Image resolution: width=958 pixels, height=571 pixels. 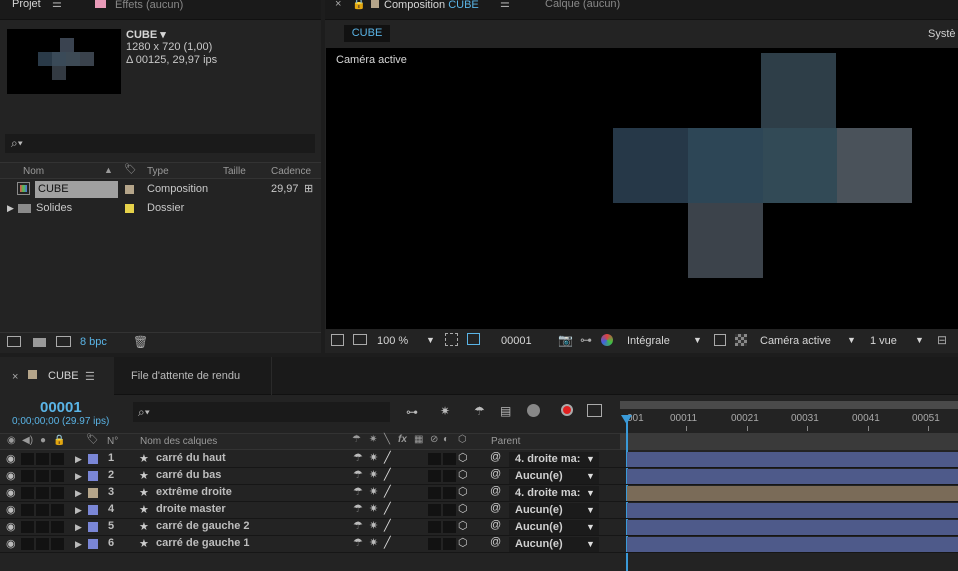 I want to click on sort-up-icon: ▲, so click(x=108, y=170).